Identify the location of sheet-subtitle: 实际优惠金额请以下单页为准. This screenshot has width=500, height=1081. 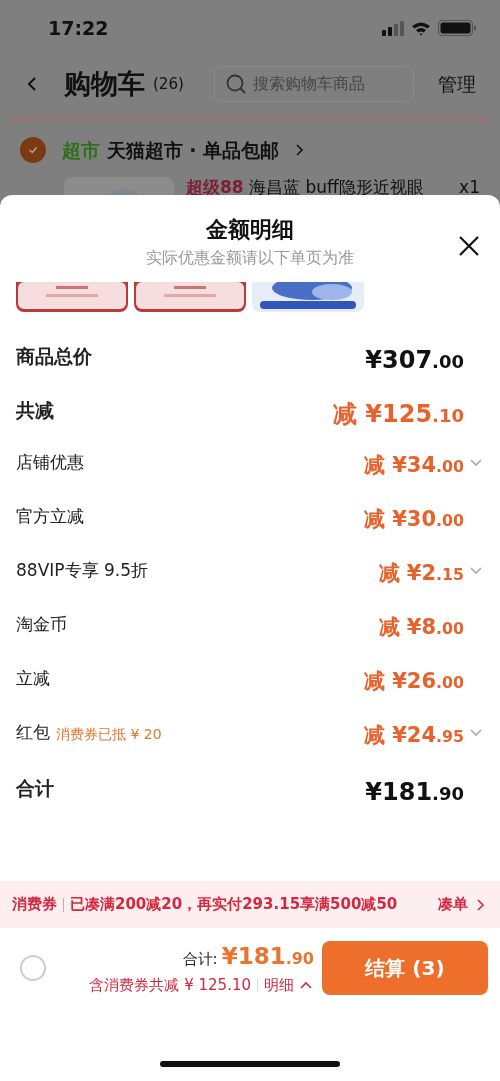
(250, 258).